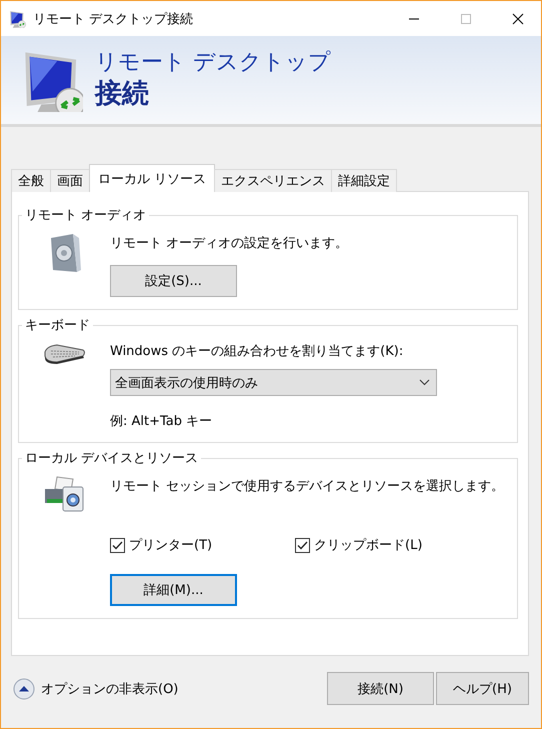 This screenshot has height=729, width=542. What do you see at coordinates (57, 325) in the screenshot?
I see `group-title: キーボード` at bounding box center [57, 325].